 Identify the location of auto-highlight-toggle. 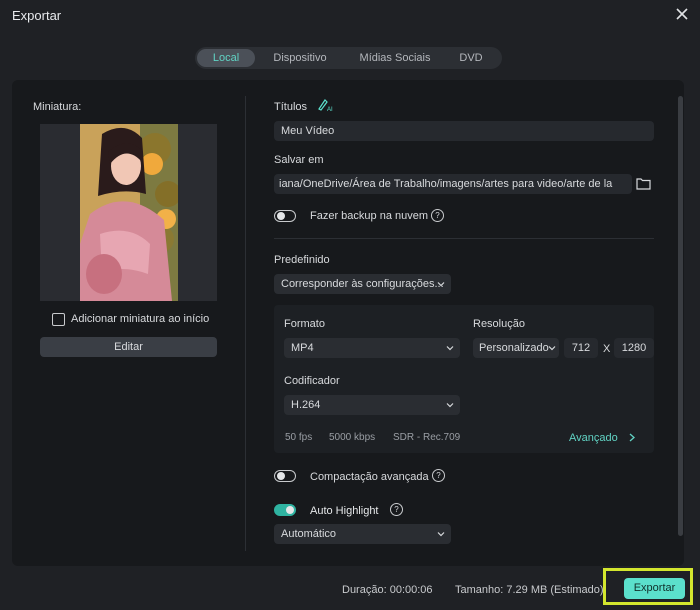
(285, 510).